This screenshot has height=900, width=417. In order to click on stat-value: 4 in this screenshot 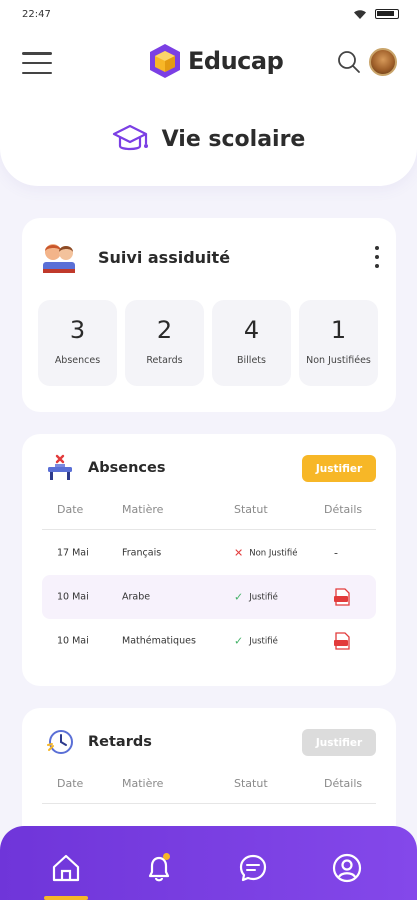, I will do `click(251, 330)`.